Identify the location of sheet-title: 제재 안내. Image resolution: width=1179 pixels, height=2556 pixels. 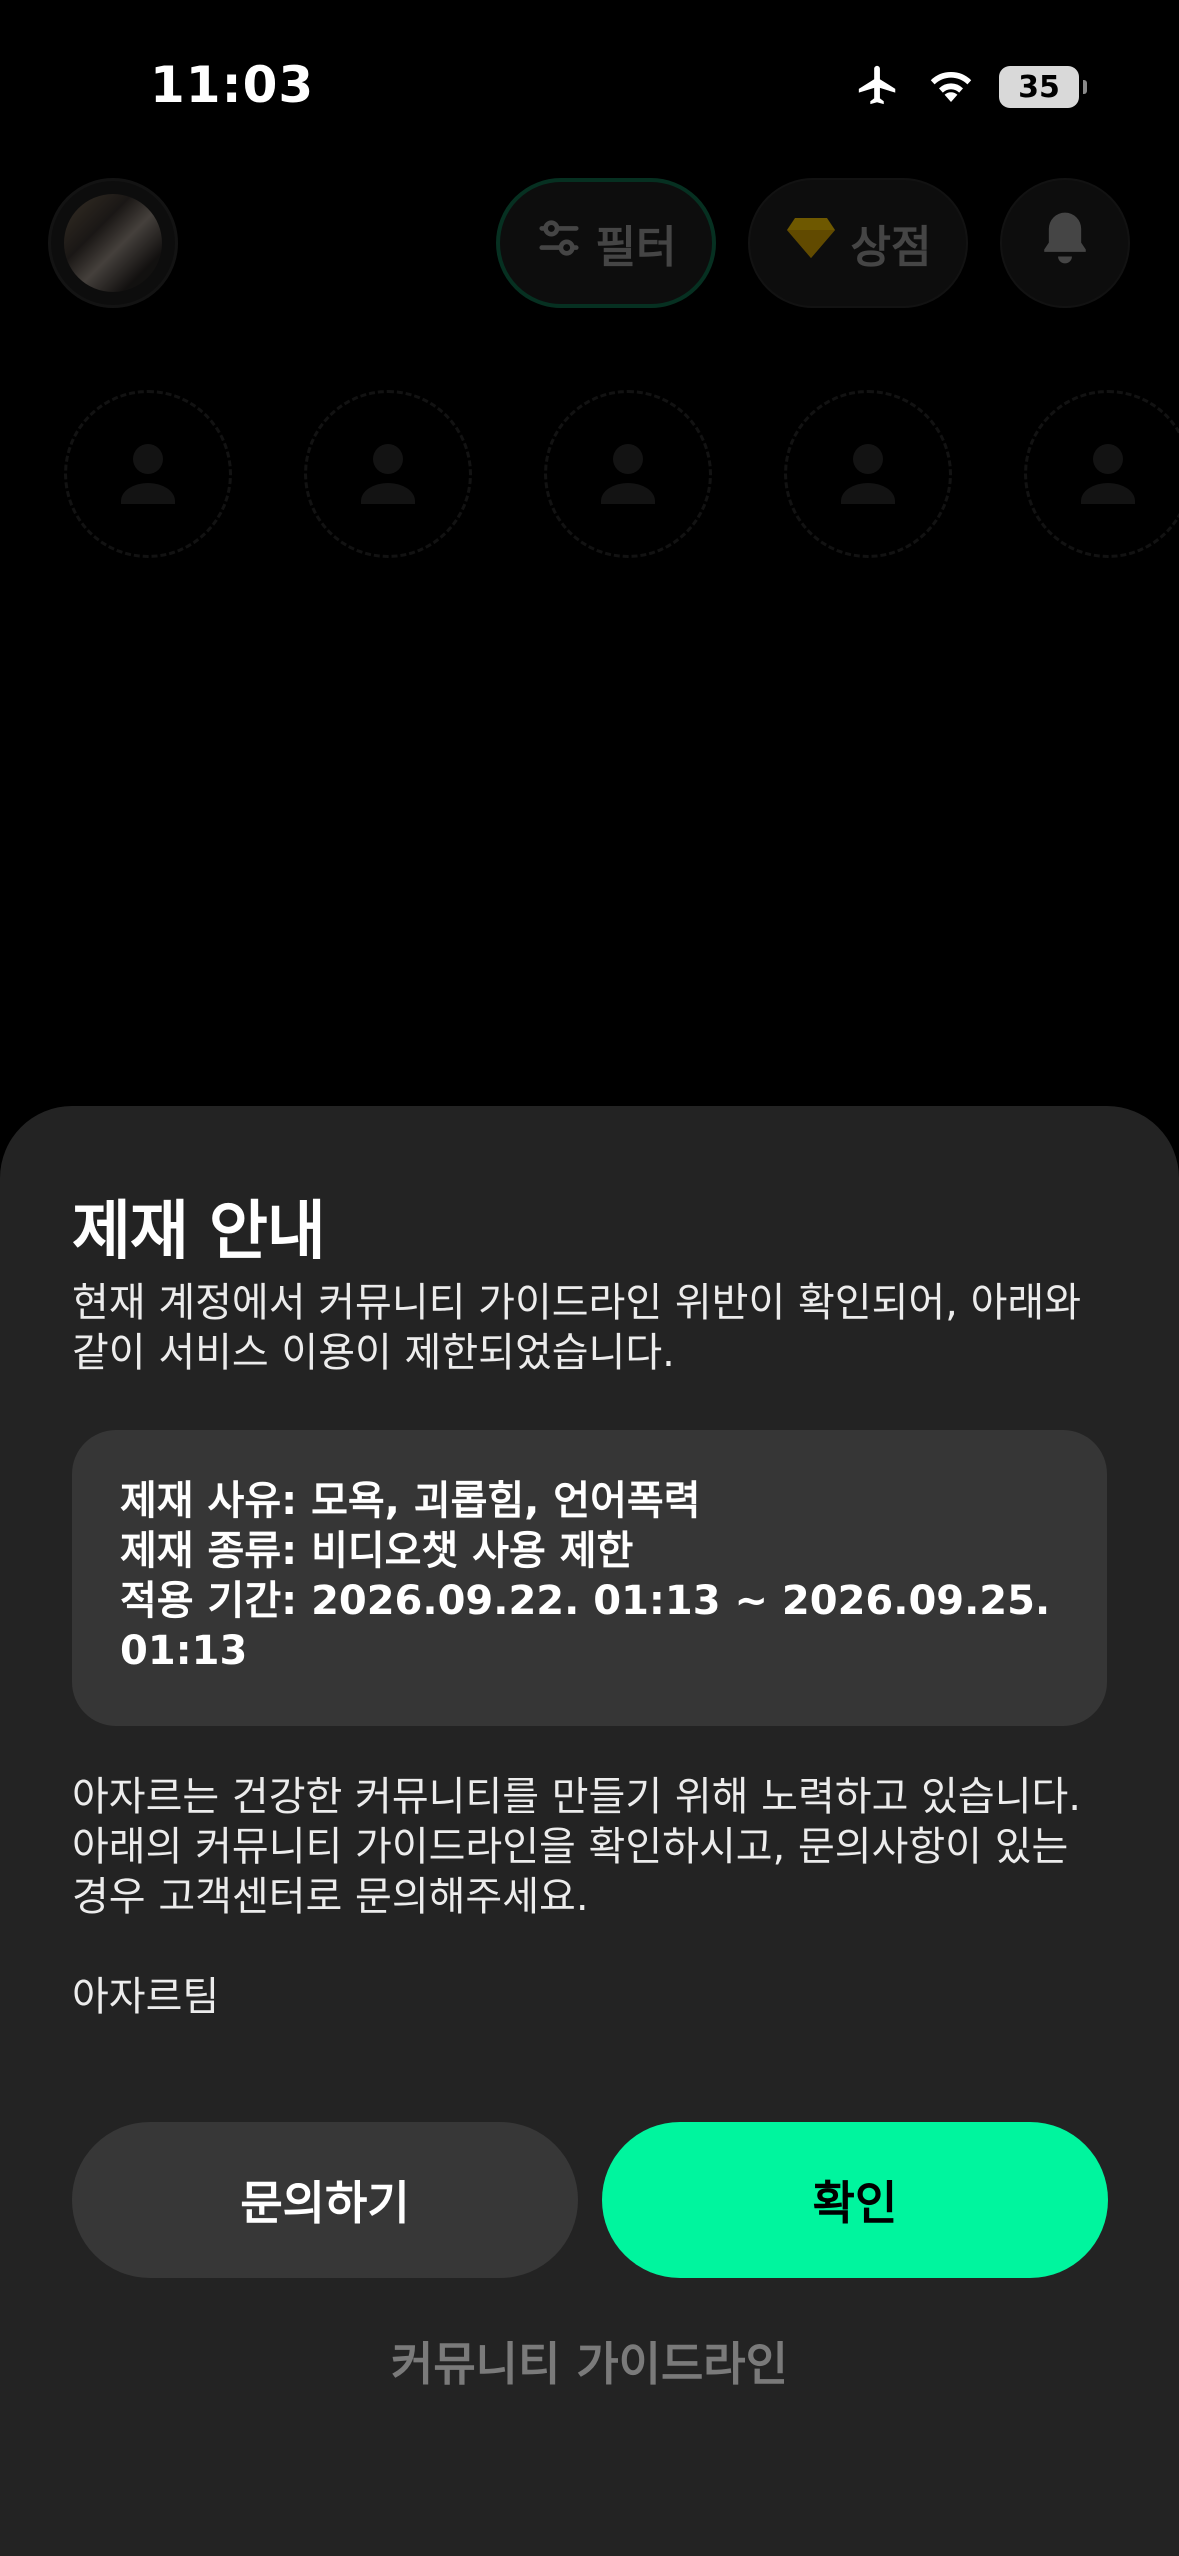
(199, 1232).